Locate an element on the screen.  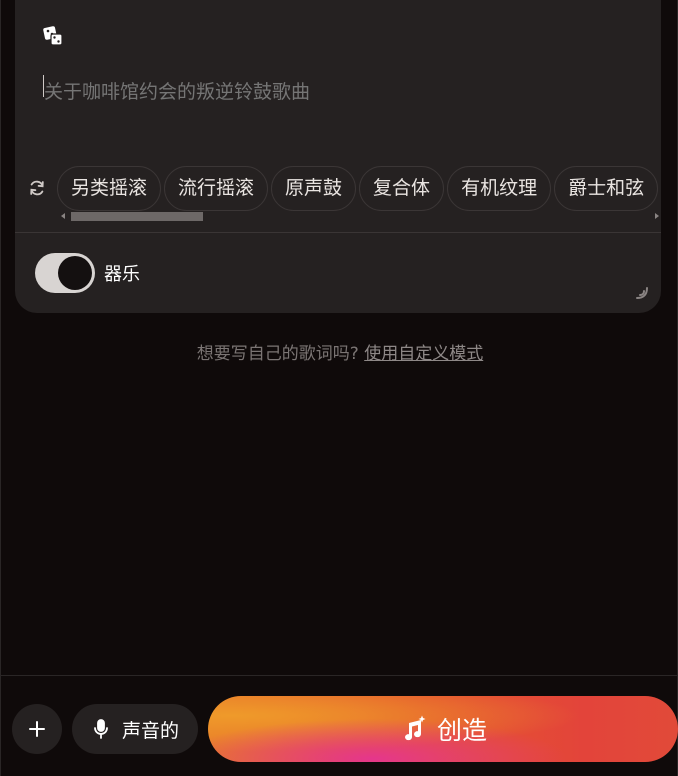
style-tags-row: 另类摇滚 流行摇滚 原声鼓 复合体 有机纹理 爵士和弦 is located at coordinates (338, 189).